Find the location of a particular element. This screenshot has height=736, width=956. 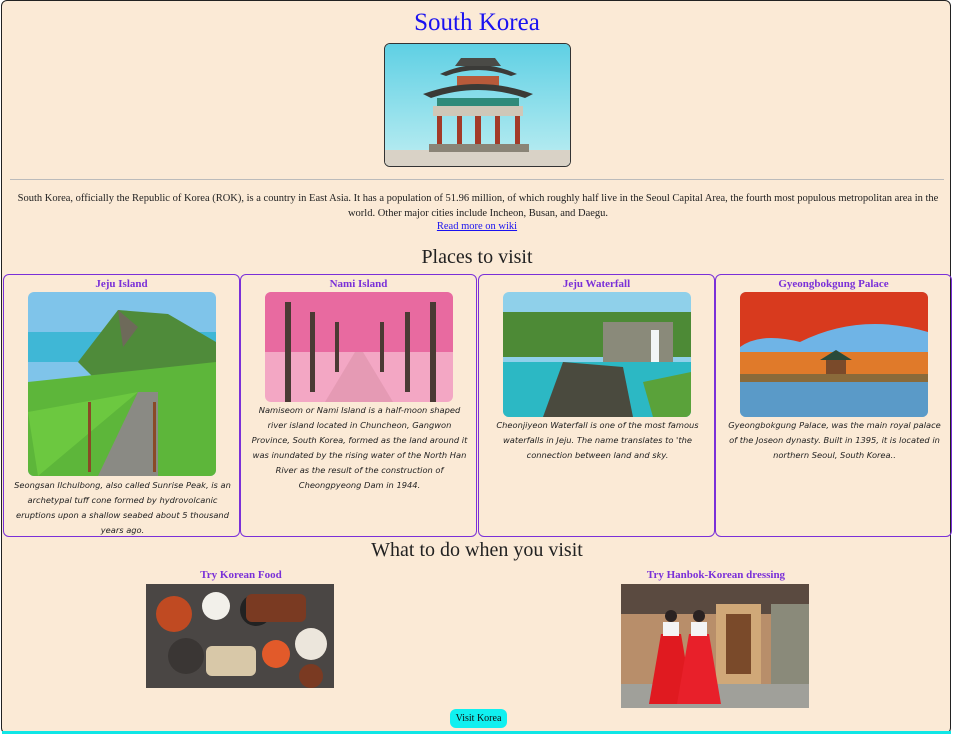

place-card-title: Nami Island is located at coordinates (358, 284).